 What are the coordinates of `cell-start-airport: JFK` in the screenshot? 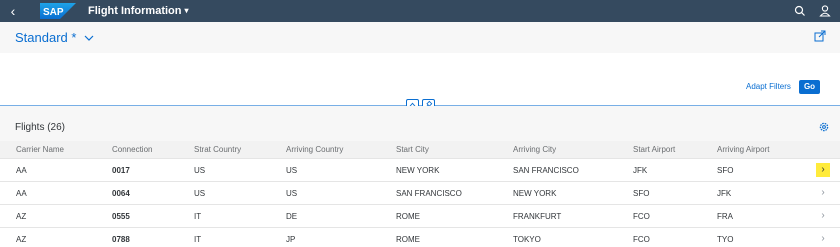 It's located at (640, 170).